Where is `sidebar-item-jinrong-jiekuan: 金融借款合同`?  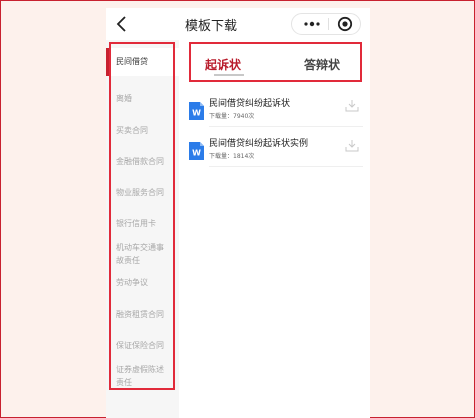 sidebar-item-jinrong-jiekuan: 金融借款合同 is located at coordinates (142, 161).